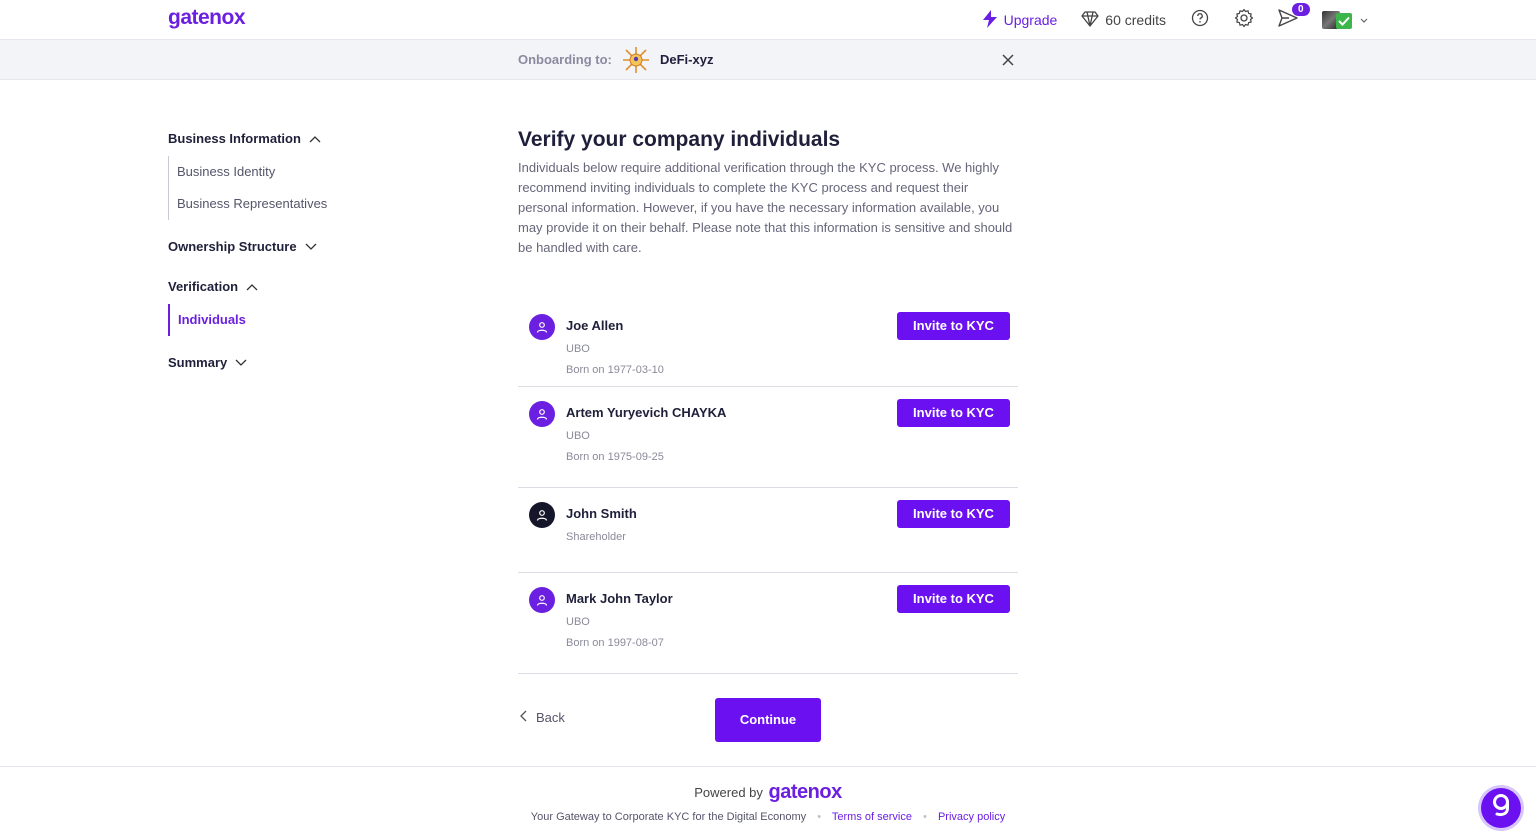  What do you see at coordinates (615, 370) in the screenshot?
I see `individual-birthdate: Born on 1977-03-10` at bounding box center [615, 370].